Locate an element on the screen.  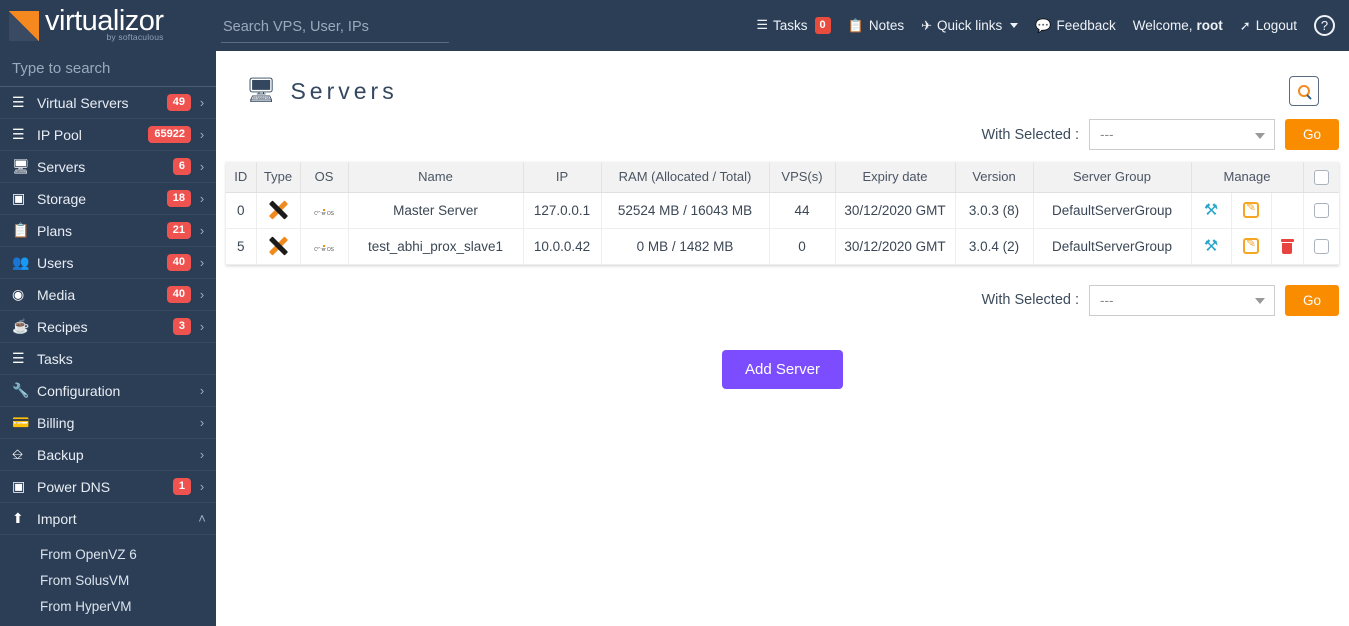
import-icon: ⬆ is located at coordinates (18, 518).